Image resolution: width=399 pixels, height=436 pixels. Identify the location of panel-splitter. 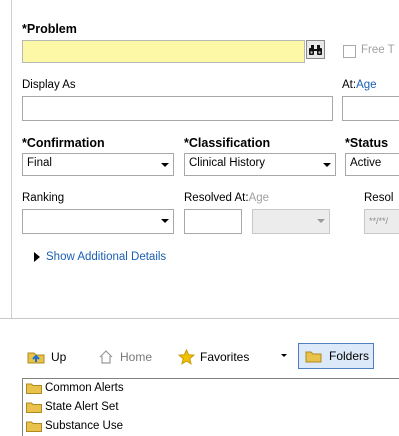
(199, 318).